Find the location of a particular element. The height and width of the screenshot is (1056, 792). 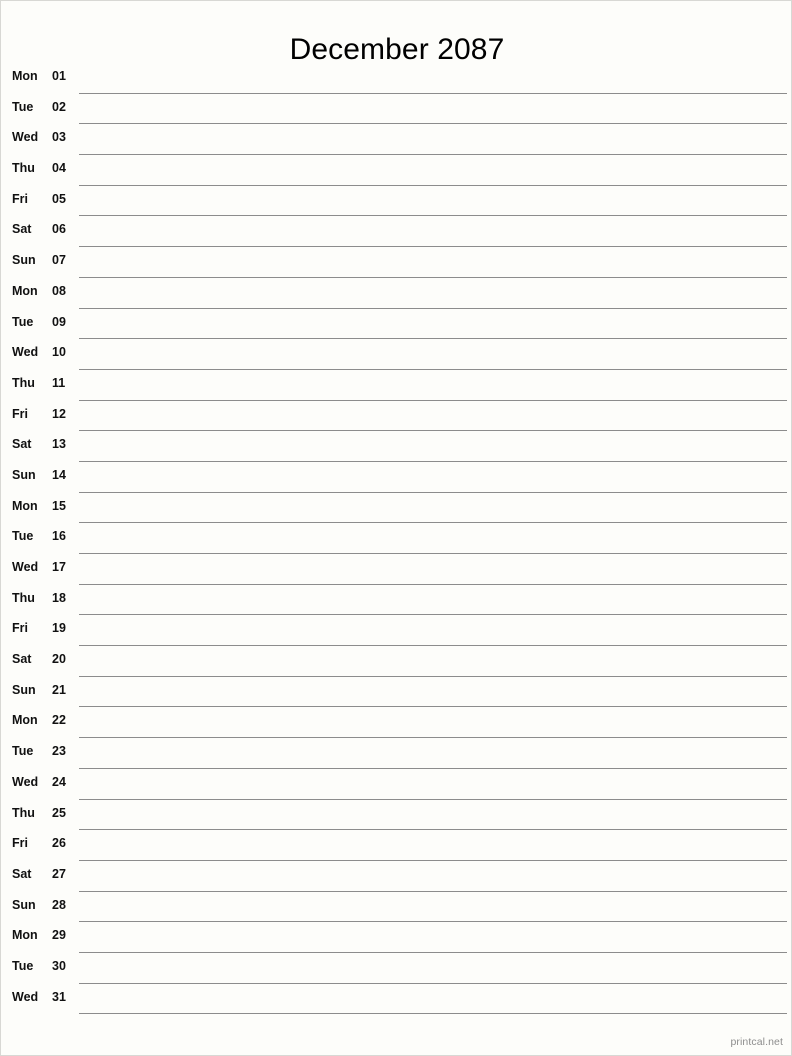

day-row: Tue 30 is located at coordinates (396, 968).